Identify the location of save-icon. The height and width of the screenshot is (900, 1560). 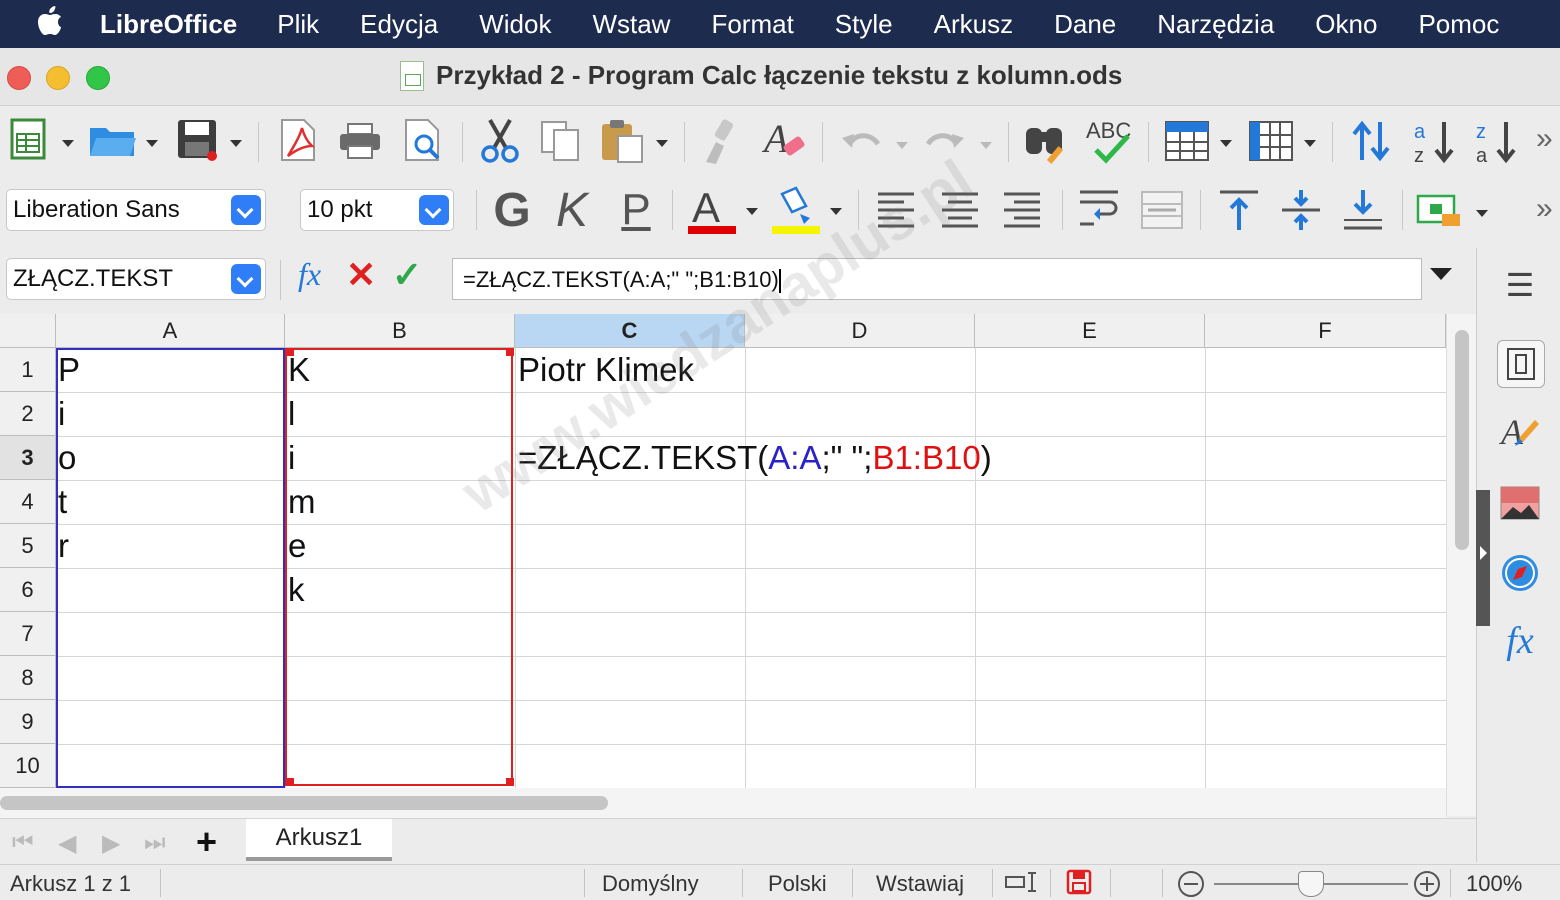
(197, 140).